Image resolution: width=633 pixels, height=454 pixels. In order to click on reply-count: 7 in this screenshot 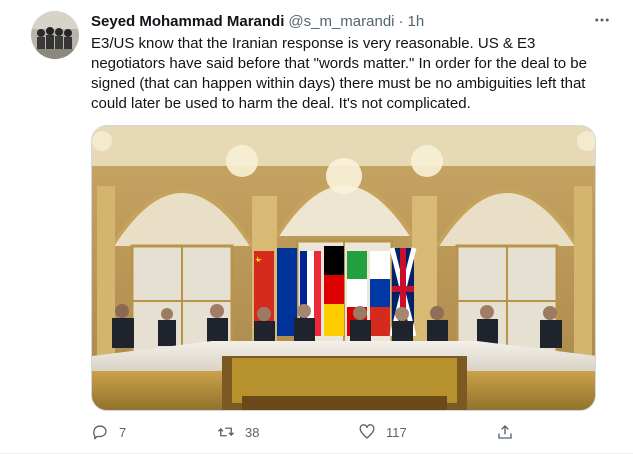, I will do `click(123, 432)`.